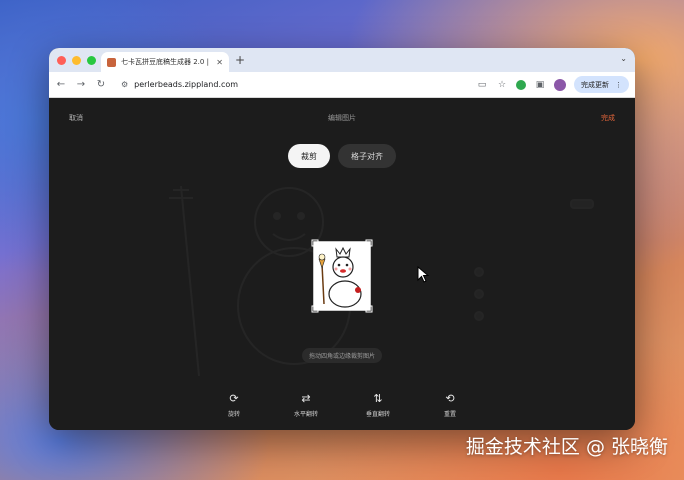  I want to click on crop-hint-text: 拖动四角或边缘裁剪图片, so click(341, 355).